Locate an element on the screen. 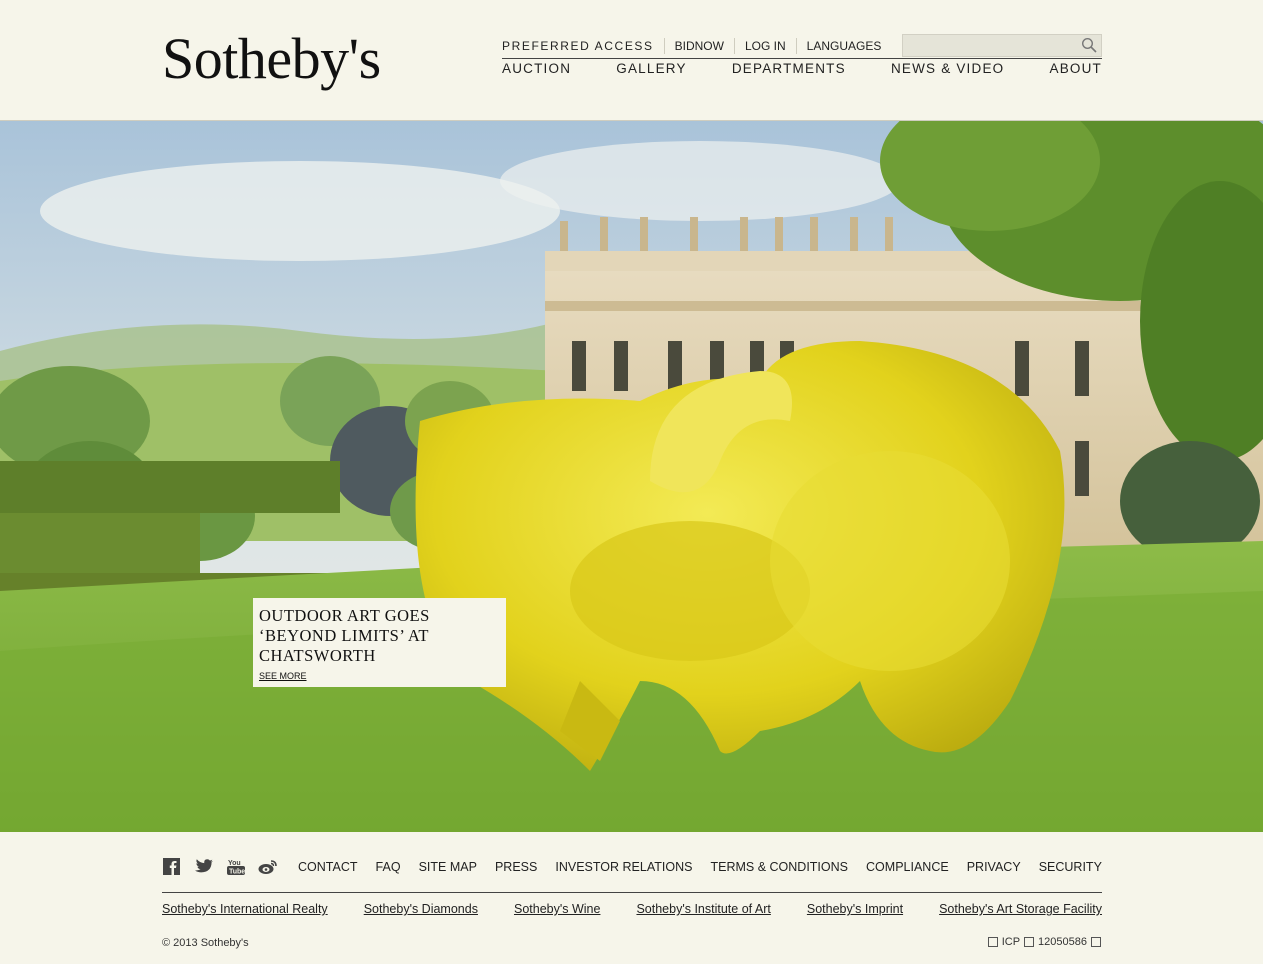  sothebys-logo: Sotheby's is located at coordinates (271, 59).